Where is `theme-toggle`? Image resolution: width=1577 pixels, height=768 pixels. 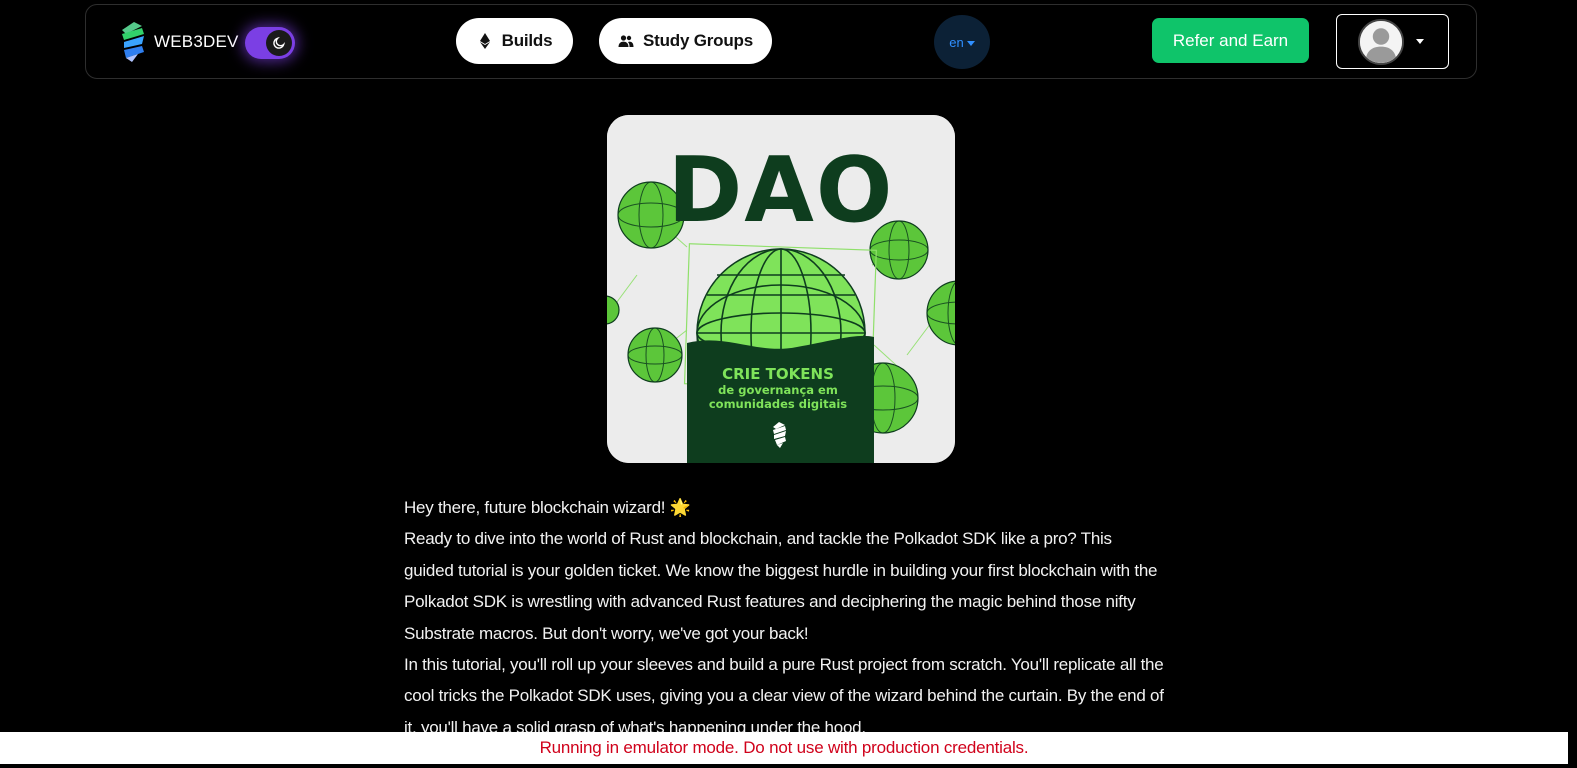
theme-toggle is located at coordinates (270, 43).